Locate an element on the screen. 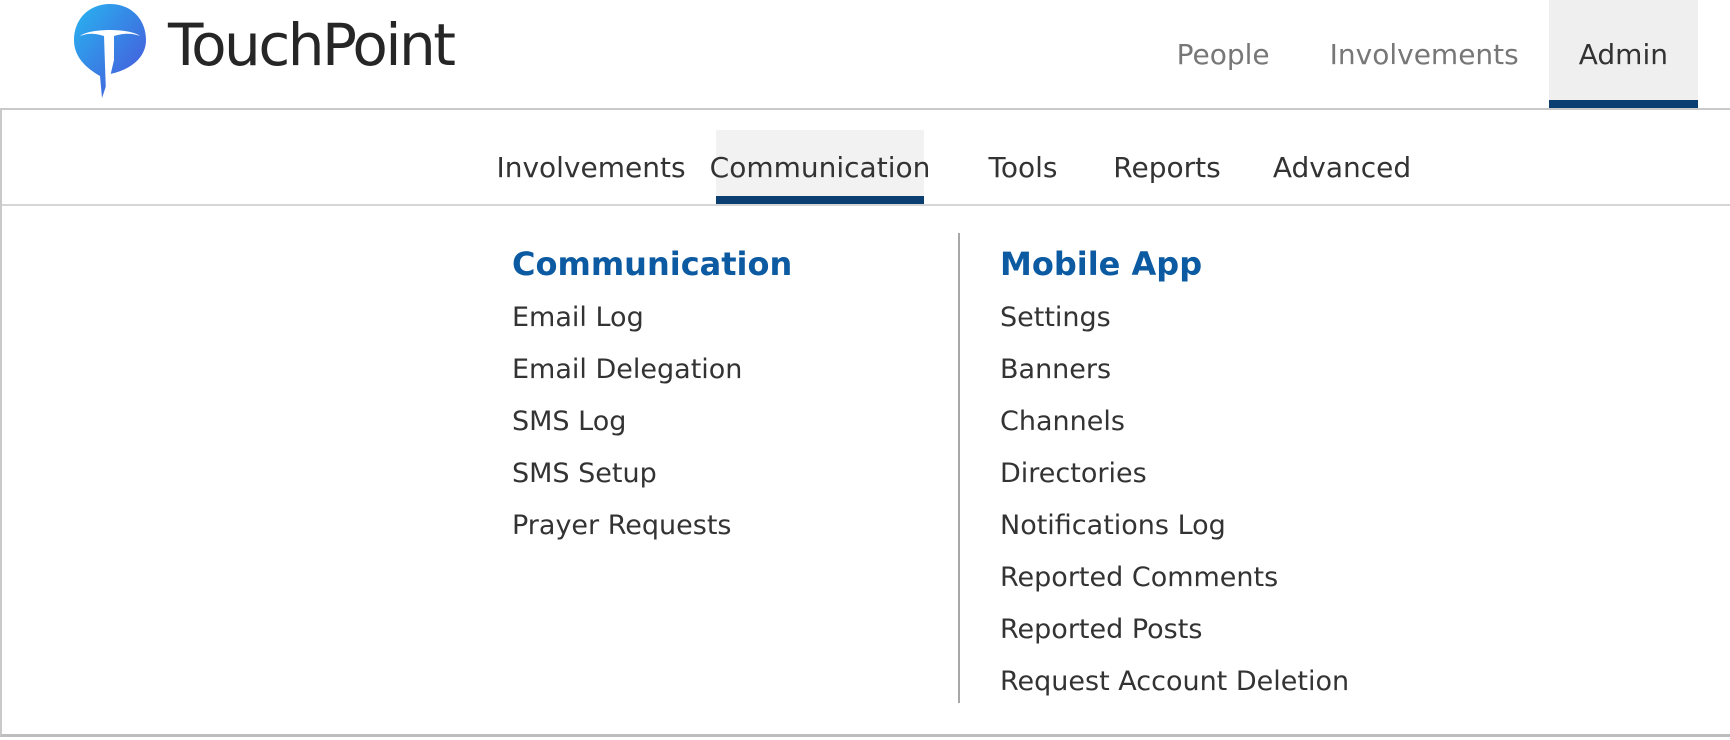 Image resolution: width=1730 pixels, height=740 pixels. mobile-app-heading: Mobile App is located at coordinates (1101, 264).